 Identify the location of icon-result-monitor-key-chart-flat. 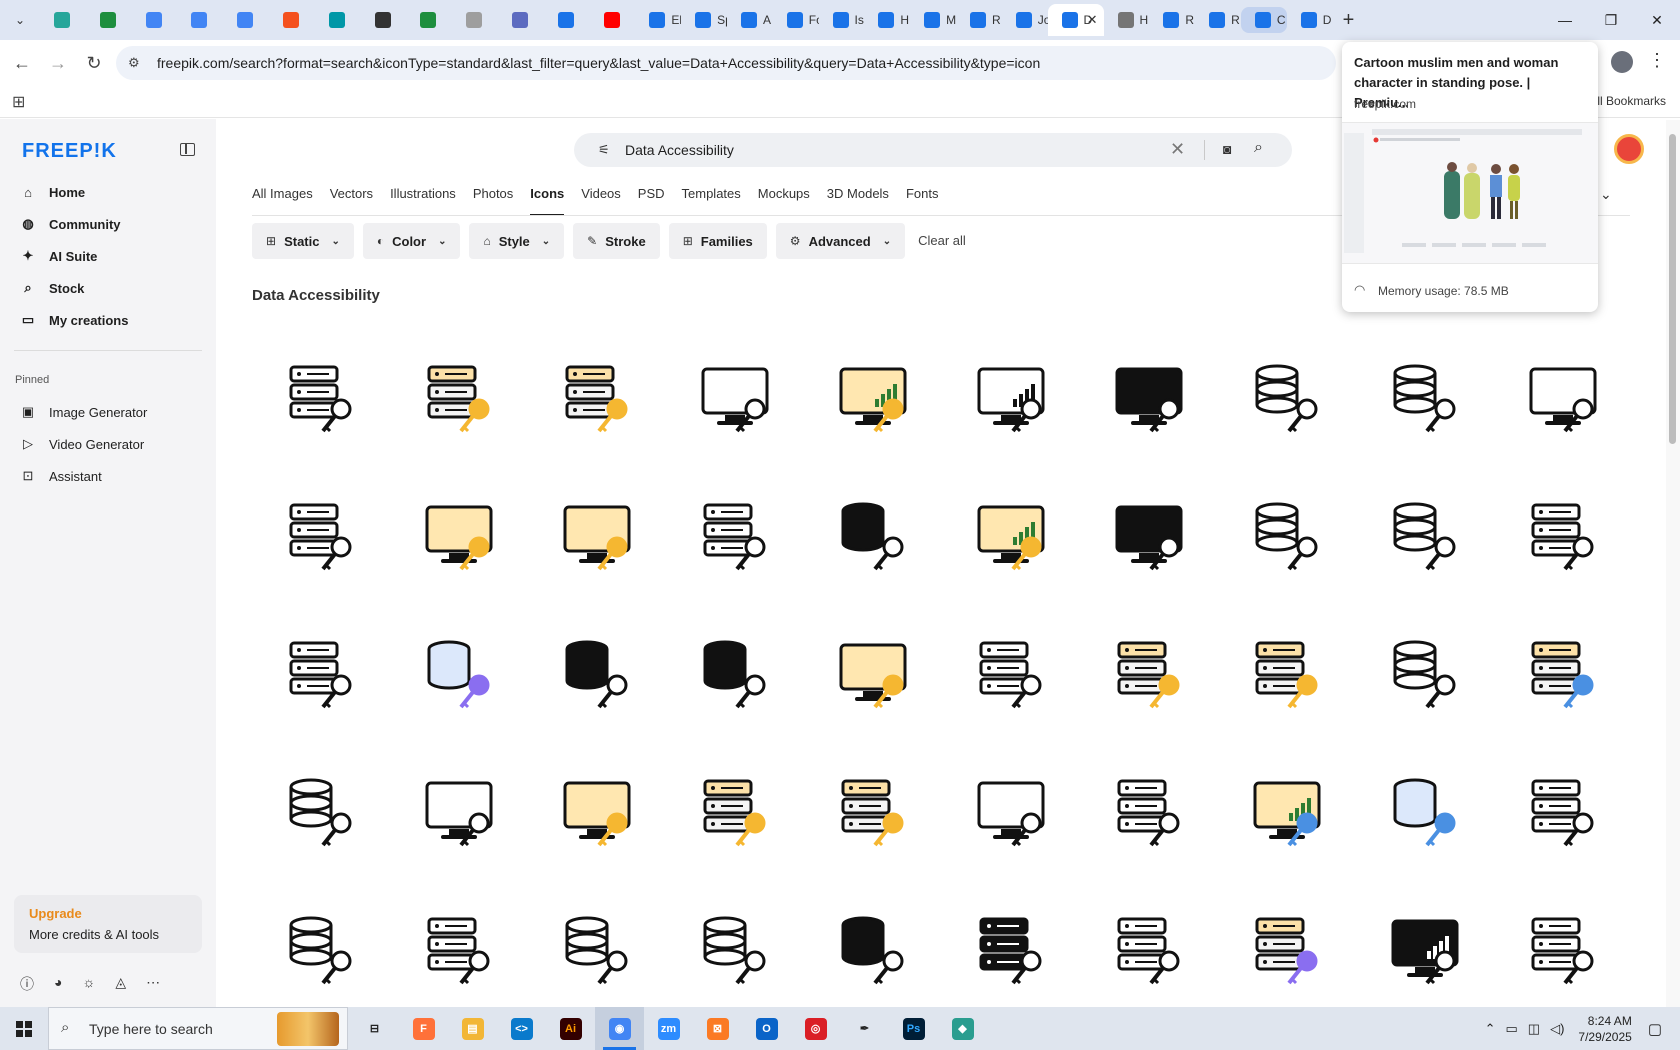
(1011, 537).